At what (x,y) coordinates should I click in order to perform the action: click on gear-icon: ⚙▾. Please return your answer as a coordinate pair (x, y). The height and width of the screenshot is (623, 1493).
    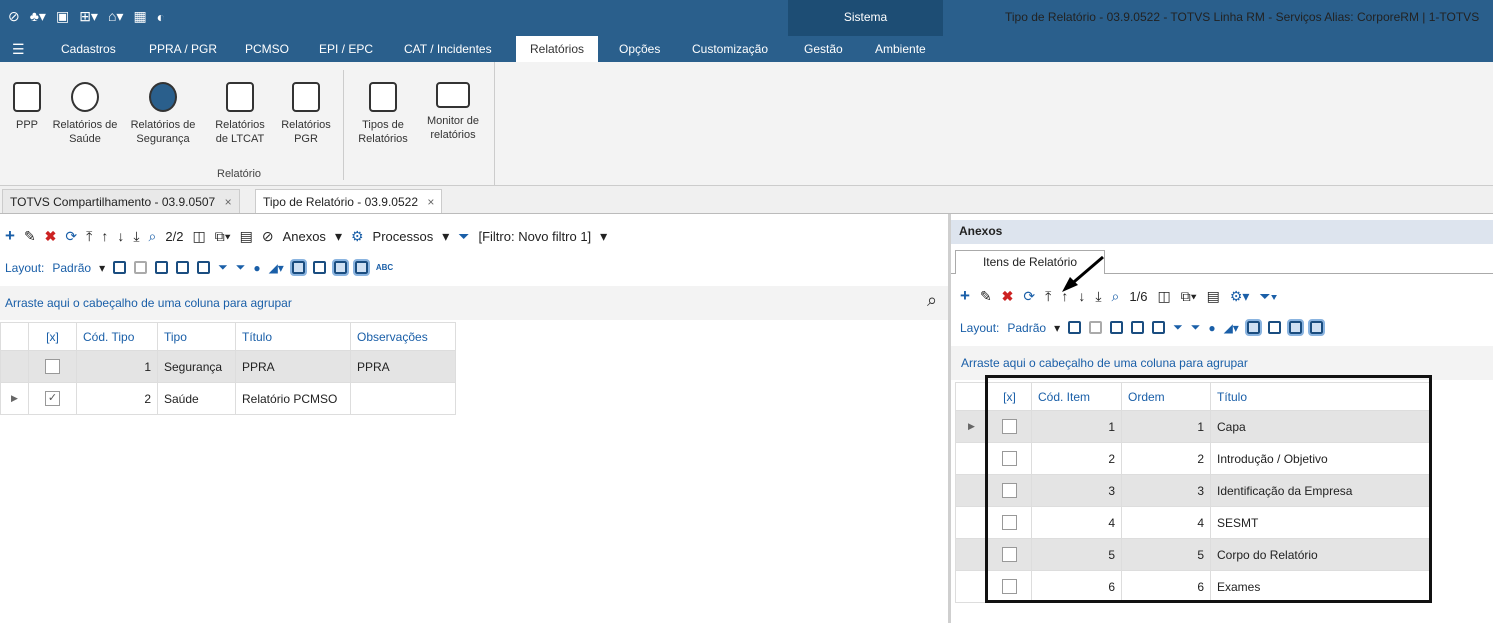
    Looking at the image, I should click on (1240, 296).